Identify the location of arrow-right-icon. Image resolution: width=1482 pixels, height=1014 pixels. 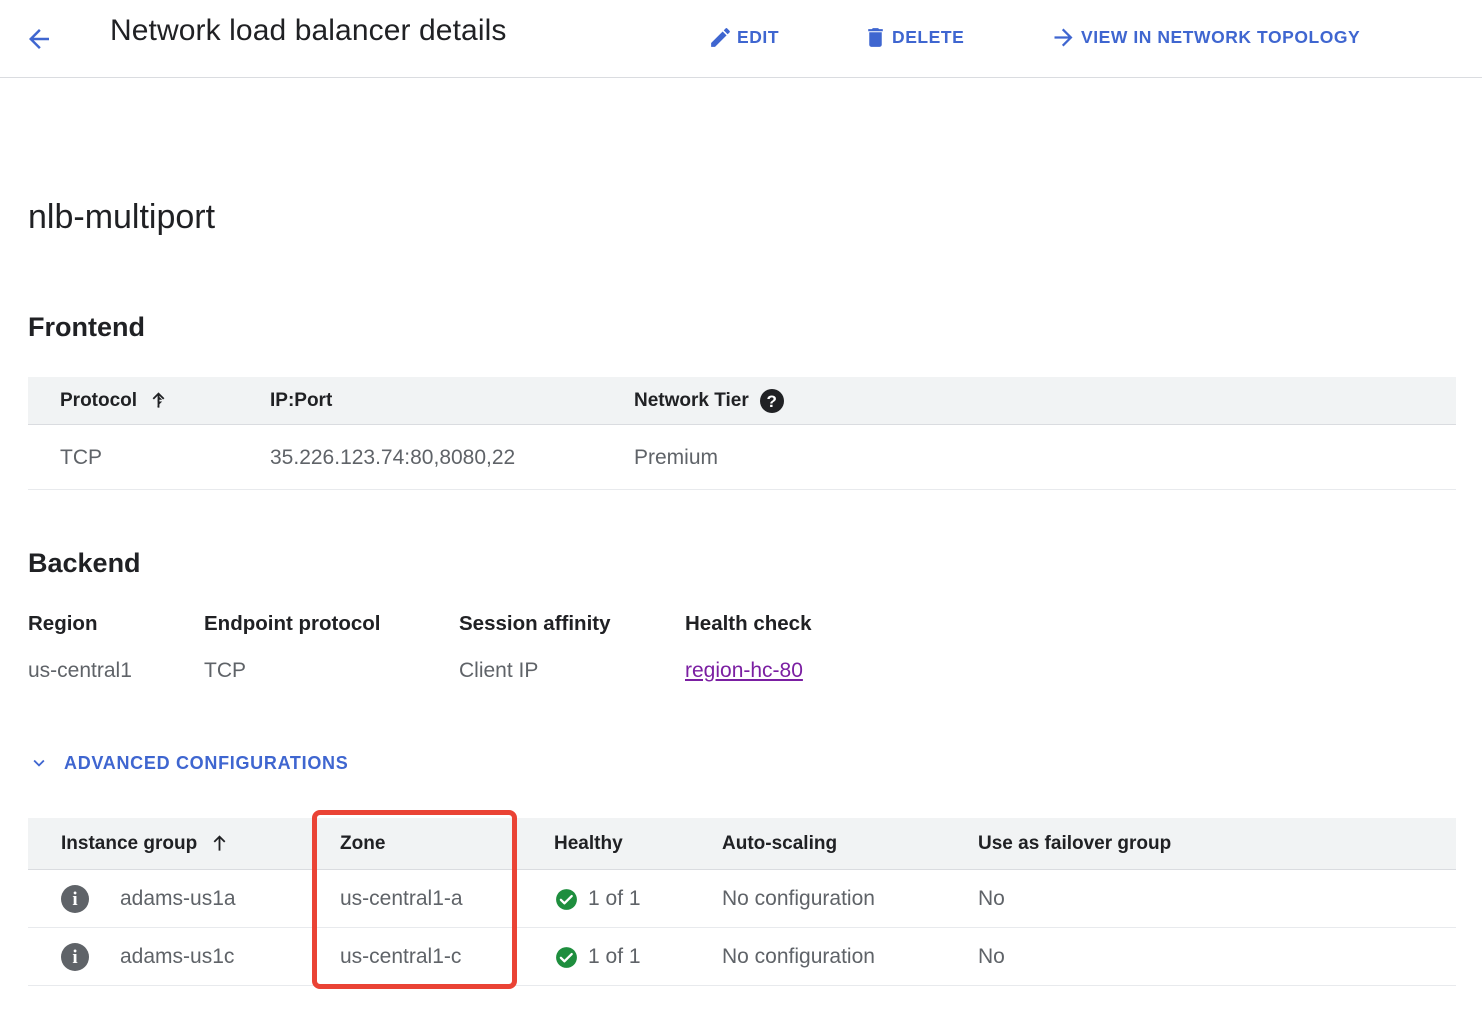
(1063, 37).